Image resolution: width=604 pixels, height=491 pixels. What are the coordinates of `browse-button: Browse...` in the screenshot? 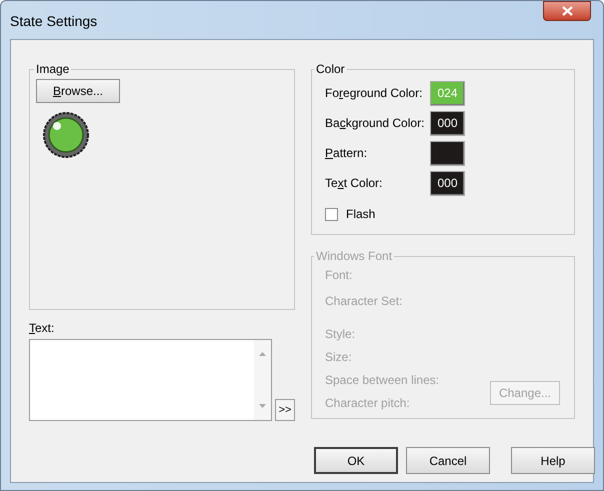 It's located at (78, 91).